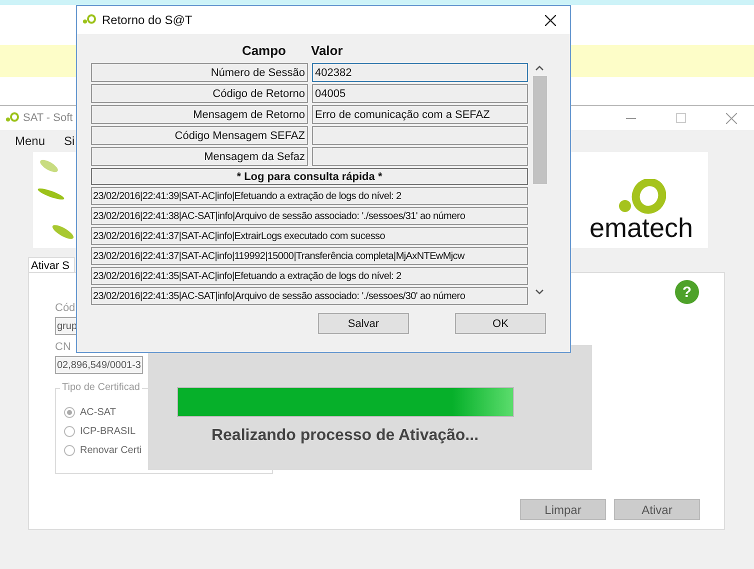  Describe the element at coordinates (101, 387) in the screenshot. I see `group-title: Tipo de Certificad` at that location.